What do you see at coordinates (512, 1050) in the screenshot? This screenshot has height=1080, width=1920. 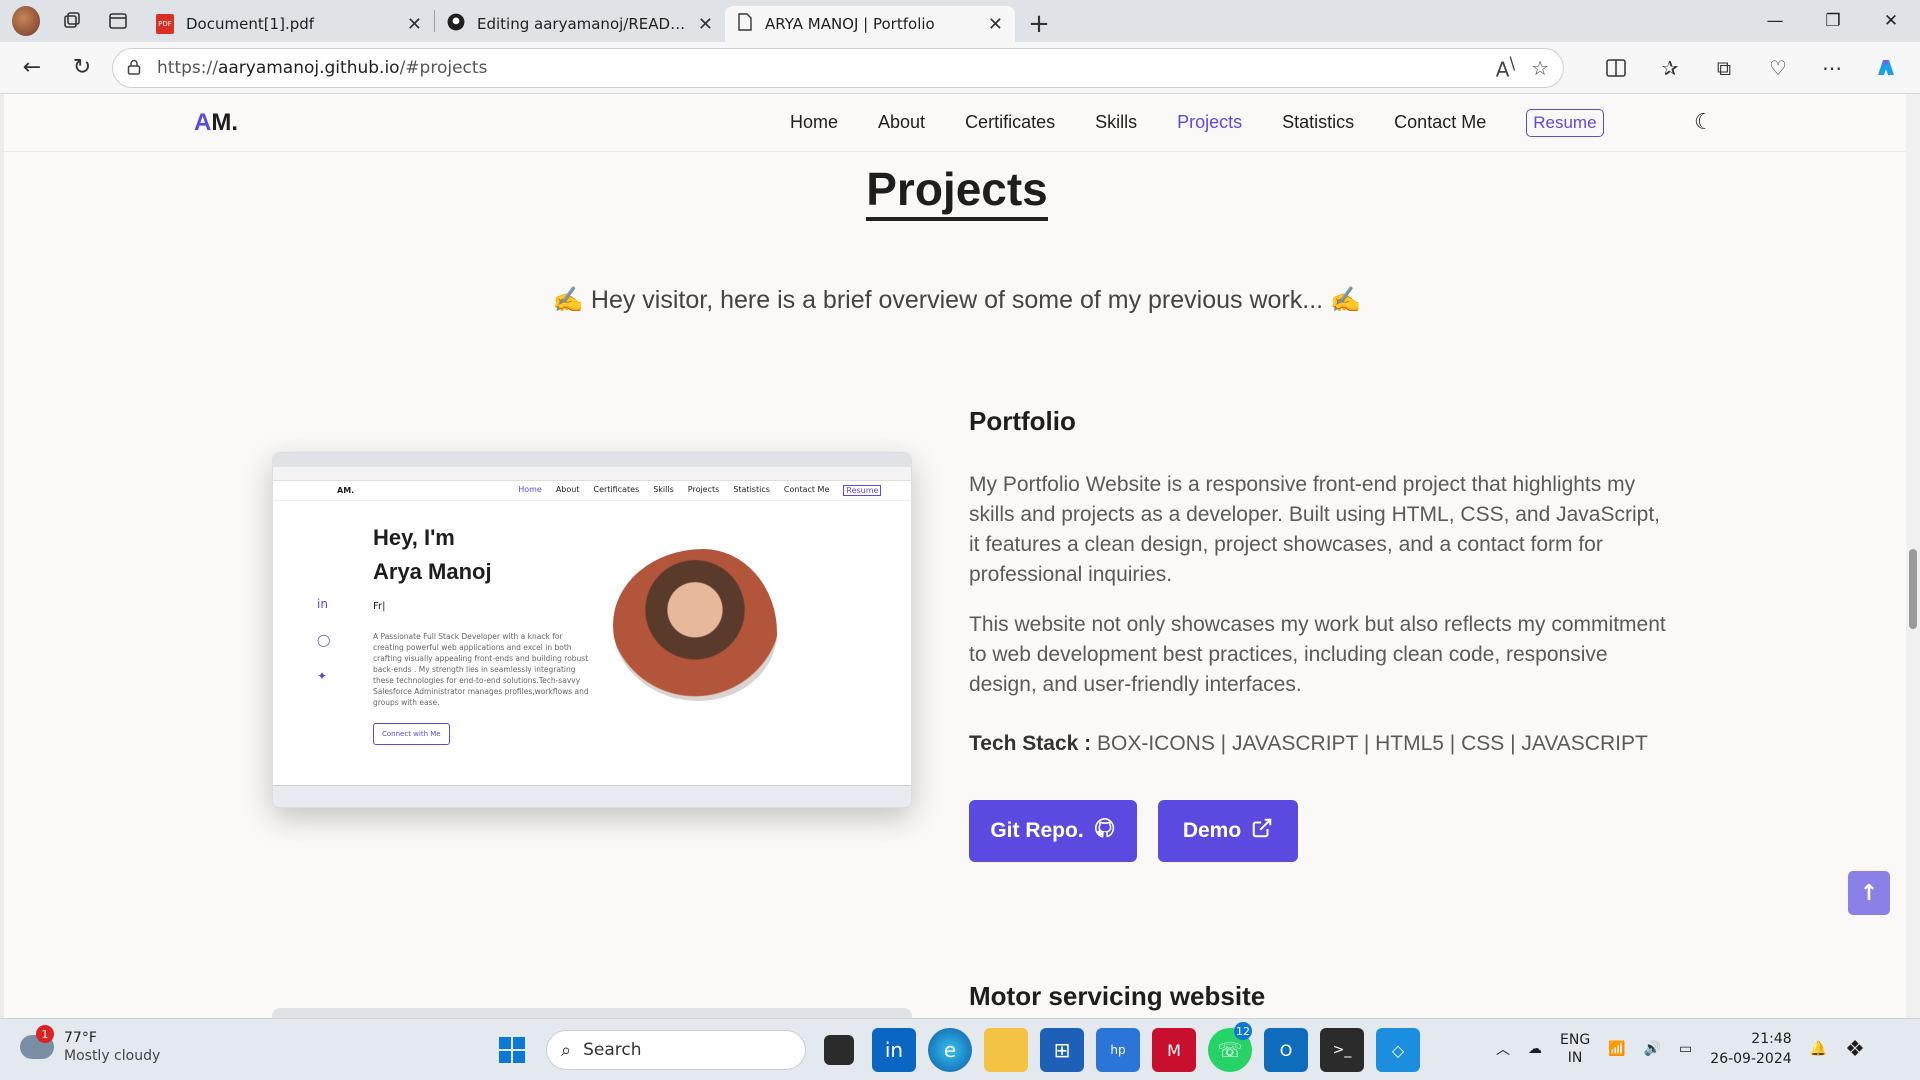 I see `start-icon` at bounding box center [512, 1050].